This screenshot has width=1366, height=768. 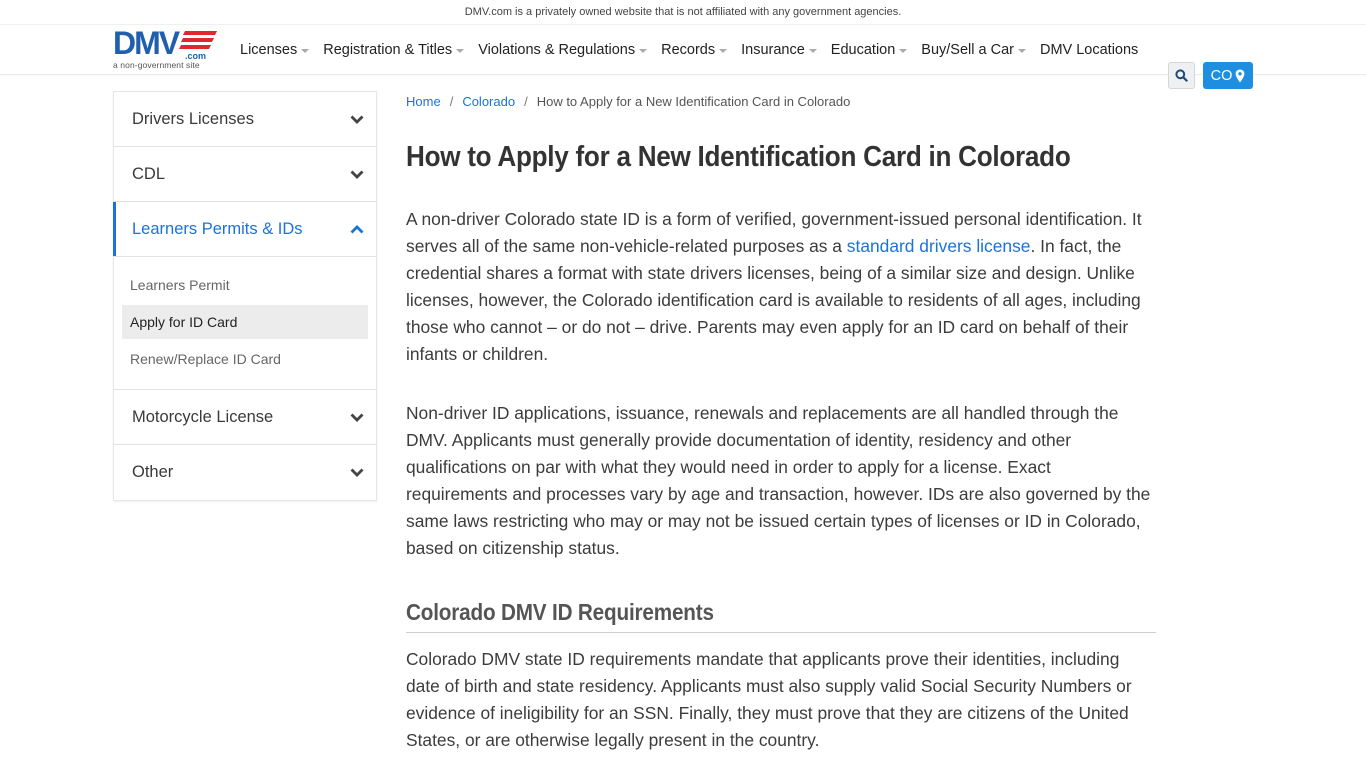 What do you see at coordinates (245, 174) in the screenshot?
I see `sidebar-section-cdl: CDL` at bounding box center [245, 174].